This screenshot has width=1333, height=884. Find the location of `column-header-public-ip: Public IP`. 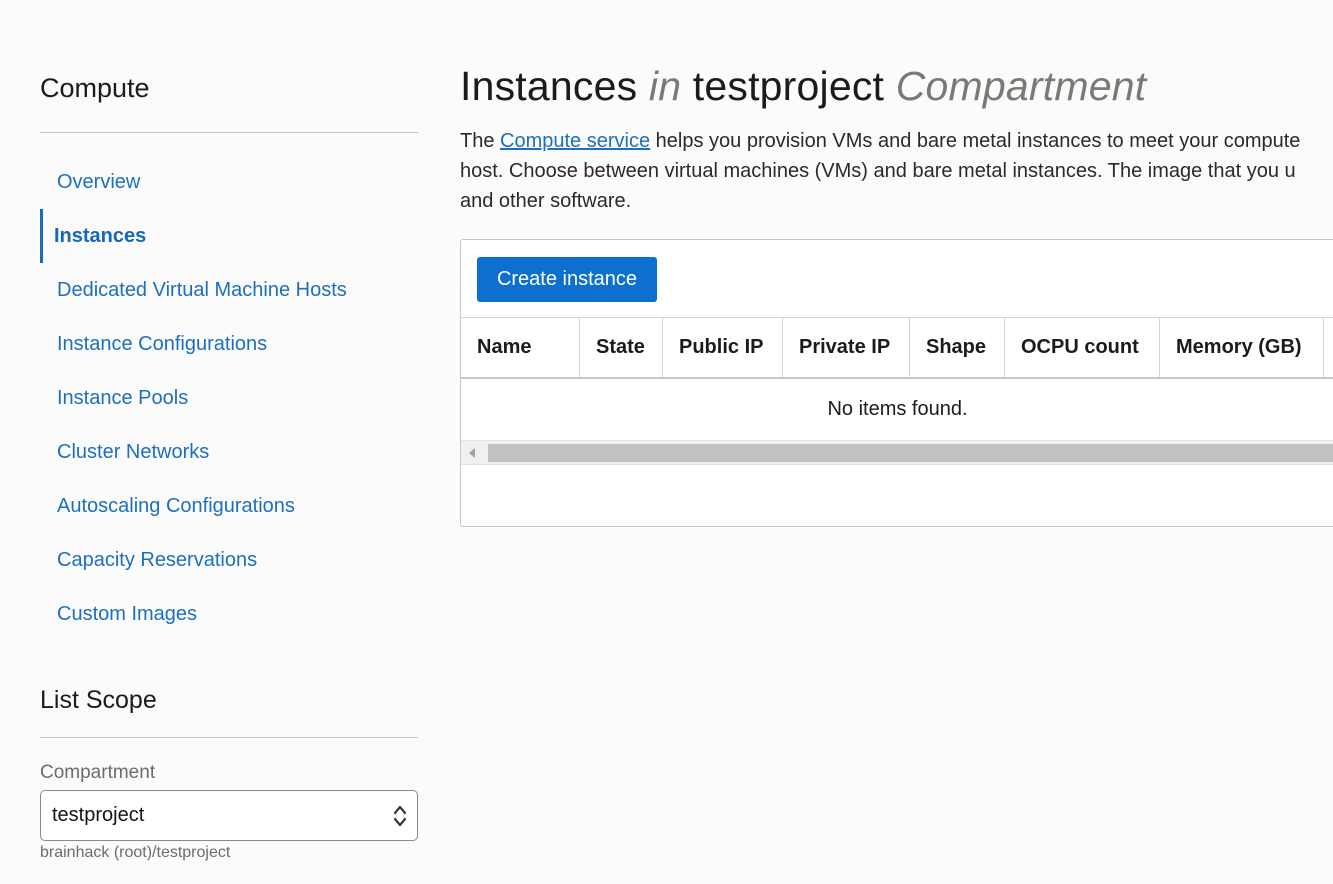

column-header-public-ip: Public IP is located at coordinates (723, 347).